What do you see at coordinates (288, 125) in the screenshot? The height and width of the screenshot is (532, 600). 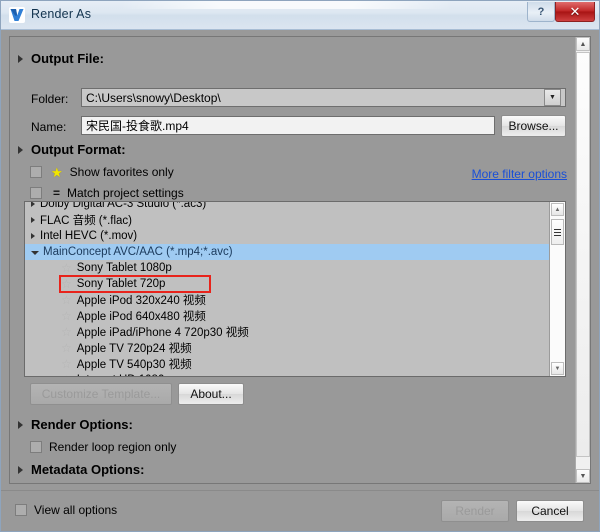 I see `name-input: 宋民国-投食歌.mp4` at bounding box center [288, 125].